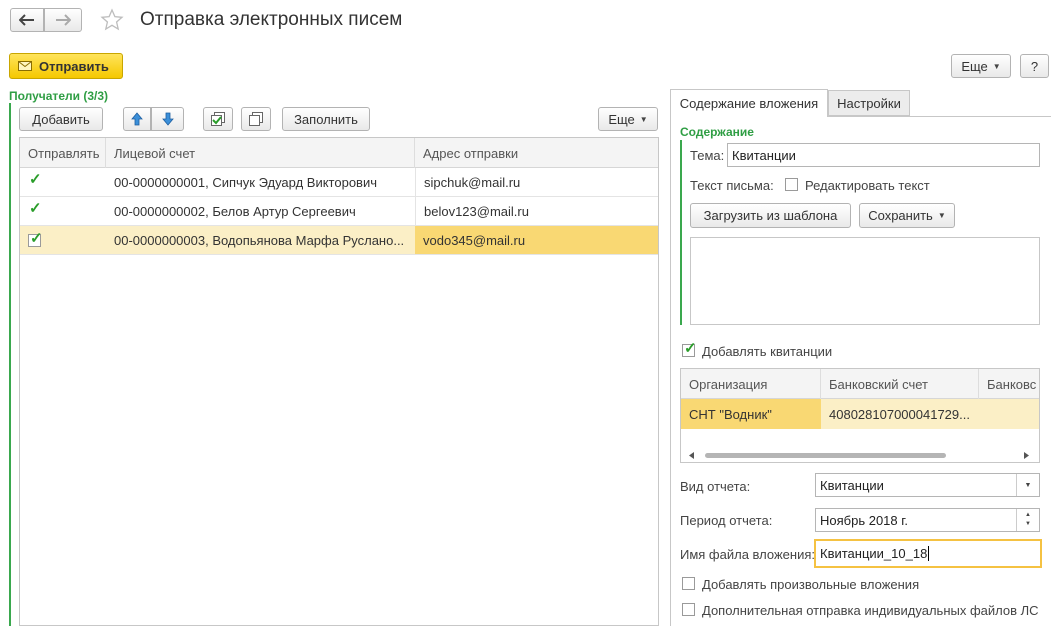 Image resolution: width=1063 pixels, height=635 pixels. I want to click on tab-label: Содержание вложения, so click(749, 103).